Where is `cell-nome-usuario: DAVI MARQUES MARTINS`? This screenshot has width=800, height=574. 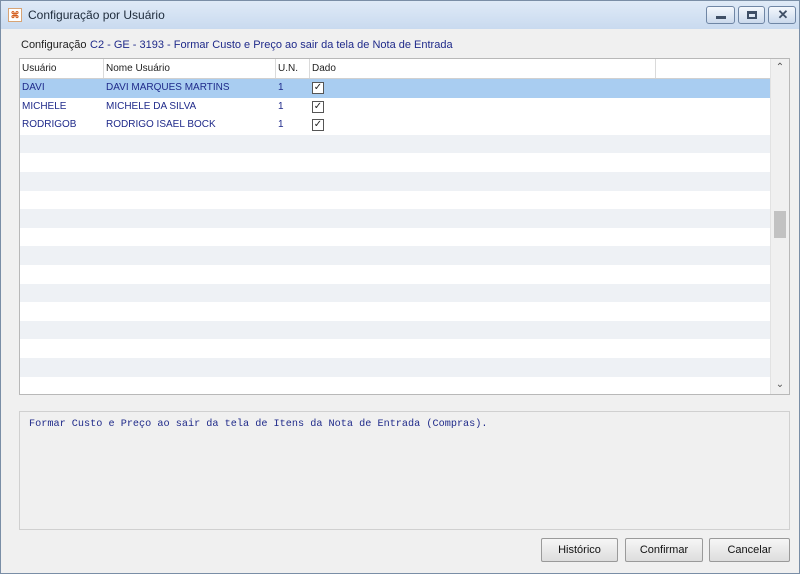
cell-nome-usuario: DAVI MARQUES MARTINS is located at coordinates (168, 87).